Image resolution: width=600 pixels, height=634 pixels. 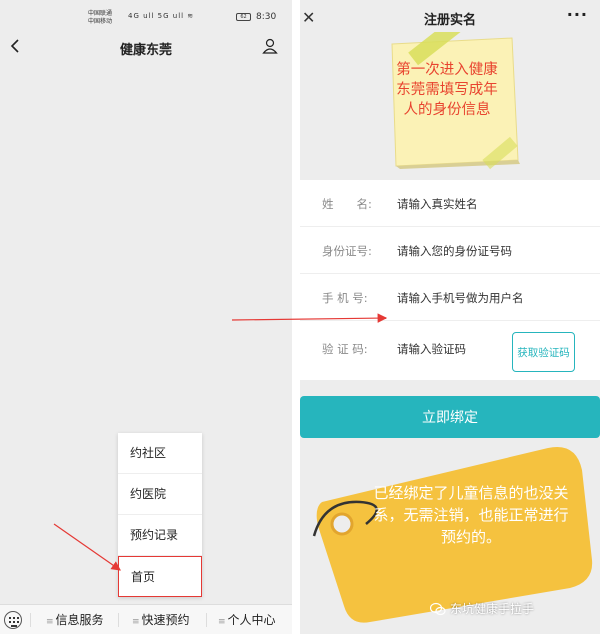 What do you see at coordinates (450, 417) in the screenshot?
I see `bind-now-button: 立即绑定` at bounding box center [450, 417].